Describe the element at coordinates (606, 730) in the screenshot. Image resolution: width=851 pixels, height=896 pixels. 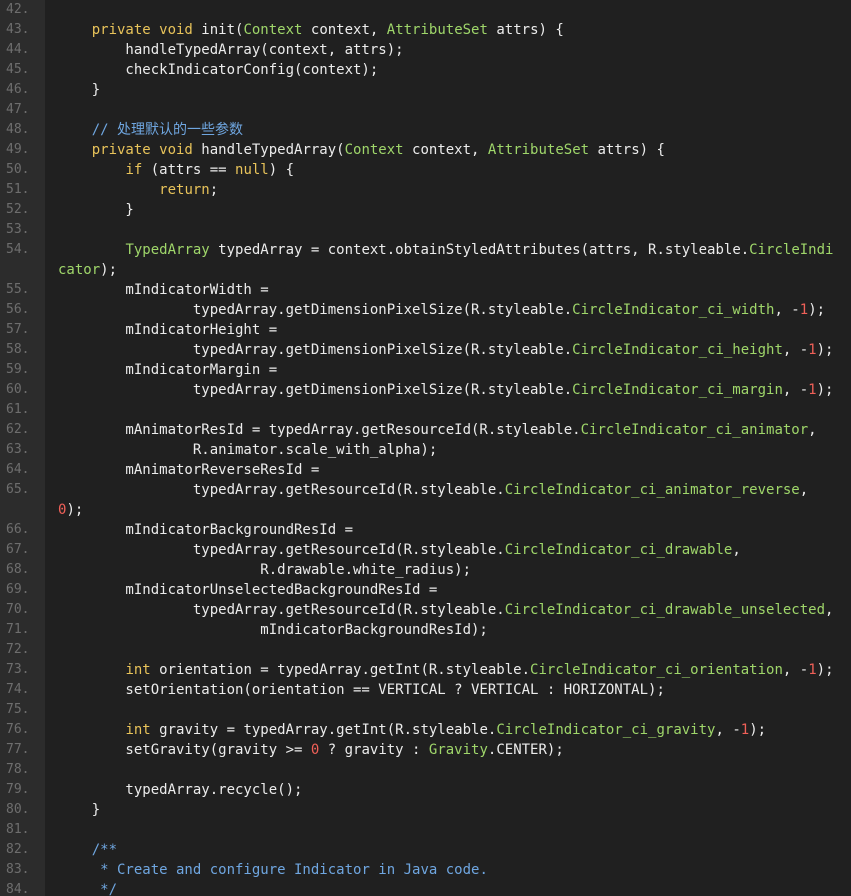
I see `type-token: CircleIndicator_ci_gravity` at that location.